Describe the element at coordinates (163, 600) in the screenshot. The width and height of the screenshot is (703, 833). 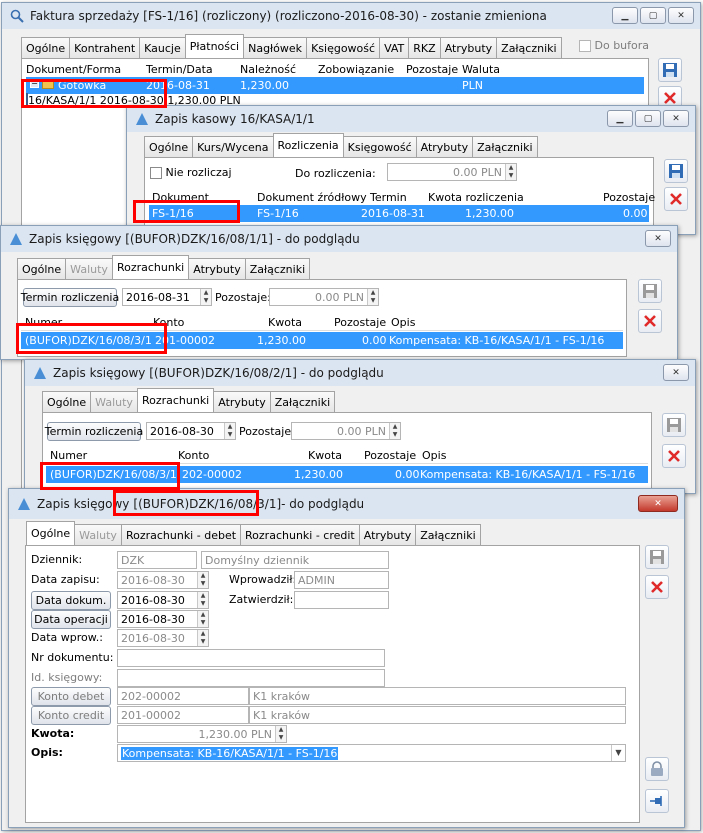
I see `data-dokum-field: 2016-08-30 ▲ ▼` at that location.